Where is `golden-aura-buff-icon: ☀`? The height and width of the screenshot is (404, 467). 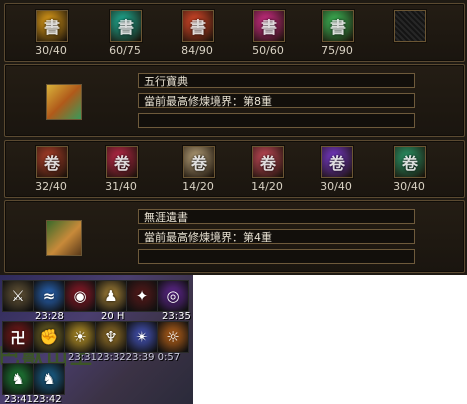 golden-aura-buff-icon: ☀ is located at coordinates (80, 337).